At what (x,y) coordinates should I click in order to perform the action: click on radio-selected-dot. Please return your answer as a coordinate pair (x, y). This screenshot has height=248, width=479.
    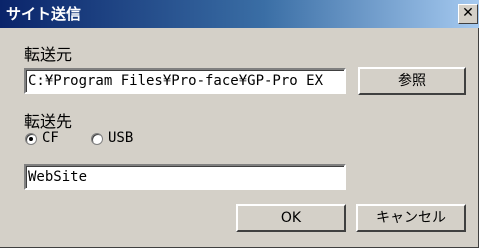
    Looking at the image, I should click on (31, 139).